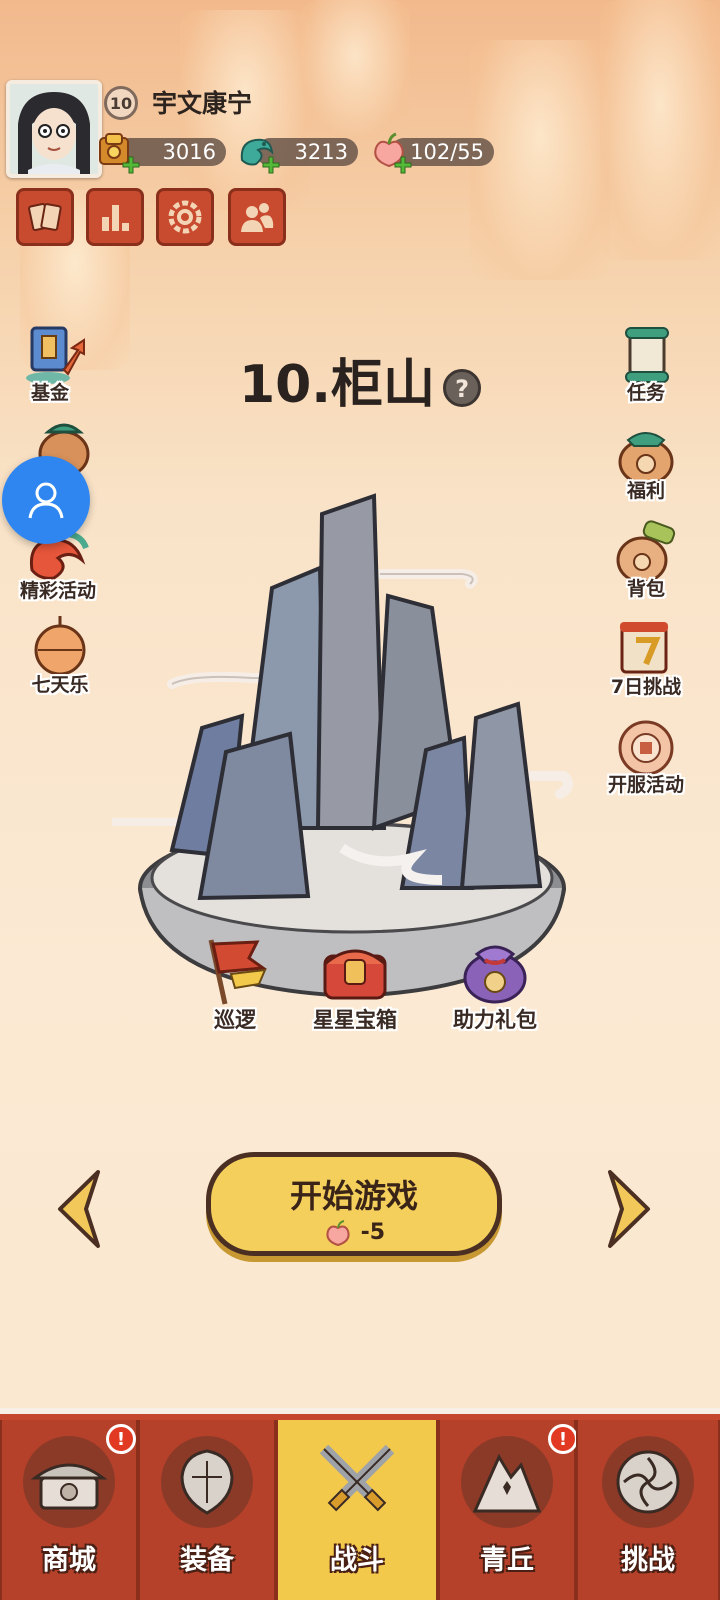 The image size is (720, 1600). I want to click on settings-button, so click(185, 217).